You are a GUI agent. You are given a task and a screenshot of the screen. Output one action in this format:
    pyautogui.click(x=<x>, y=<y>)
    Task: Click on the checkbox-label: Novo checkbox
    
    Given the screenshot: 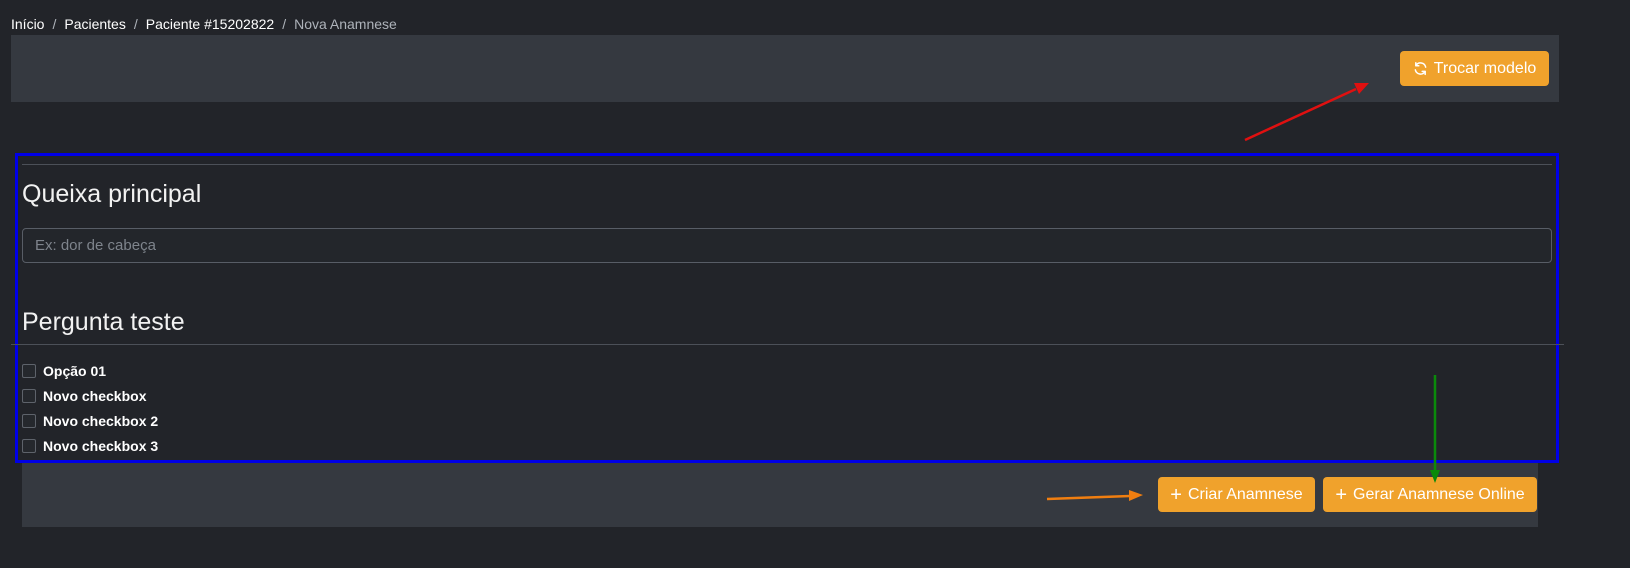 What is the action you would take?
    pyautogui.click(x=95, y=396)
    